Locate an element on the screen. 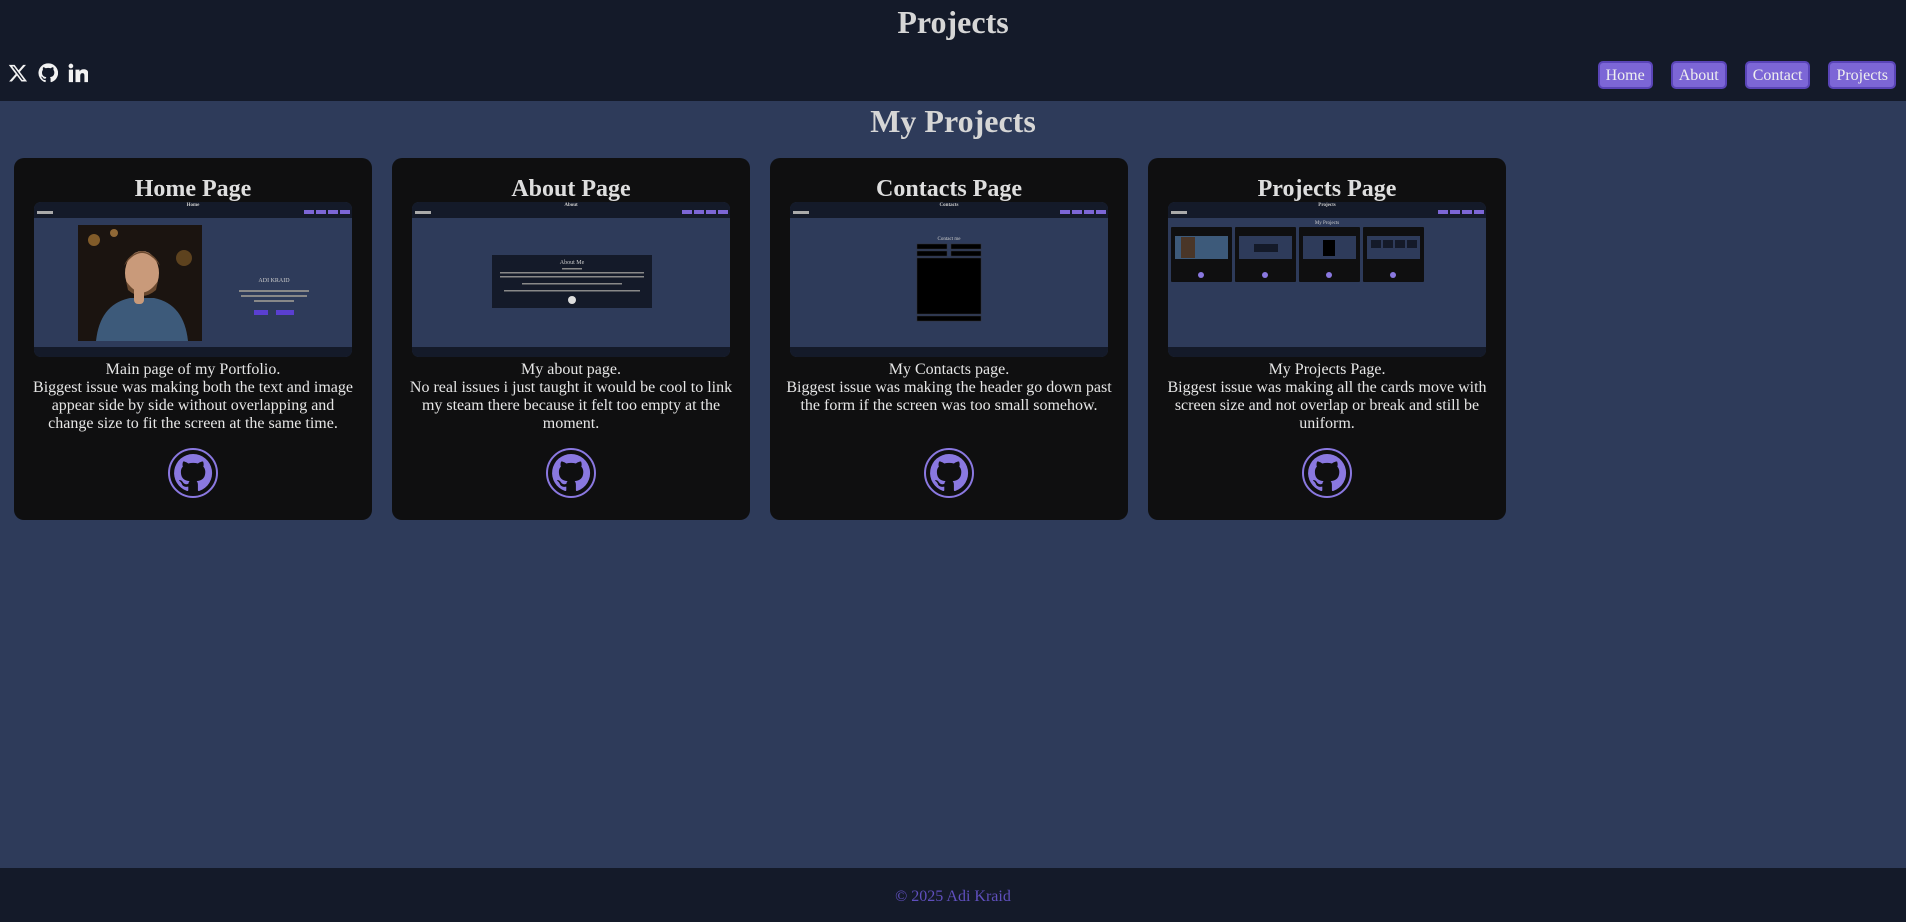 This screenshot has height=922, width=1906. project-screenshot: Home ADI KRAID is located at coordinates (193, 279).